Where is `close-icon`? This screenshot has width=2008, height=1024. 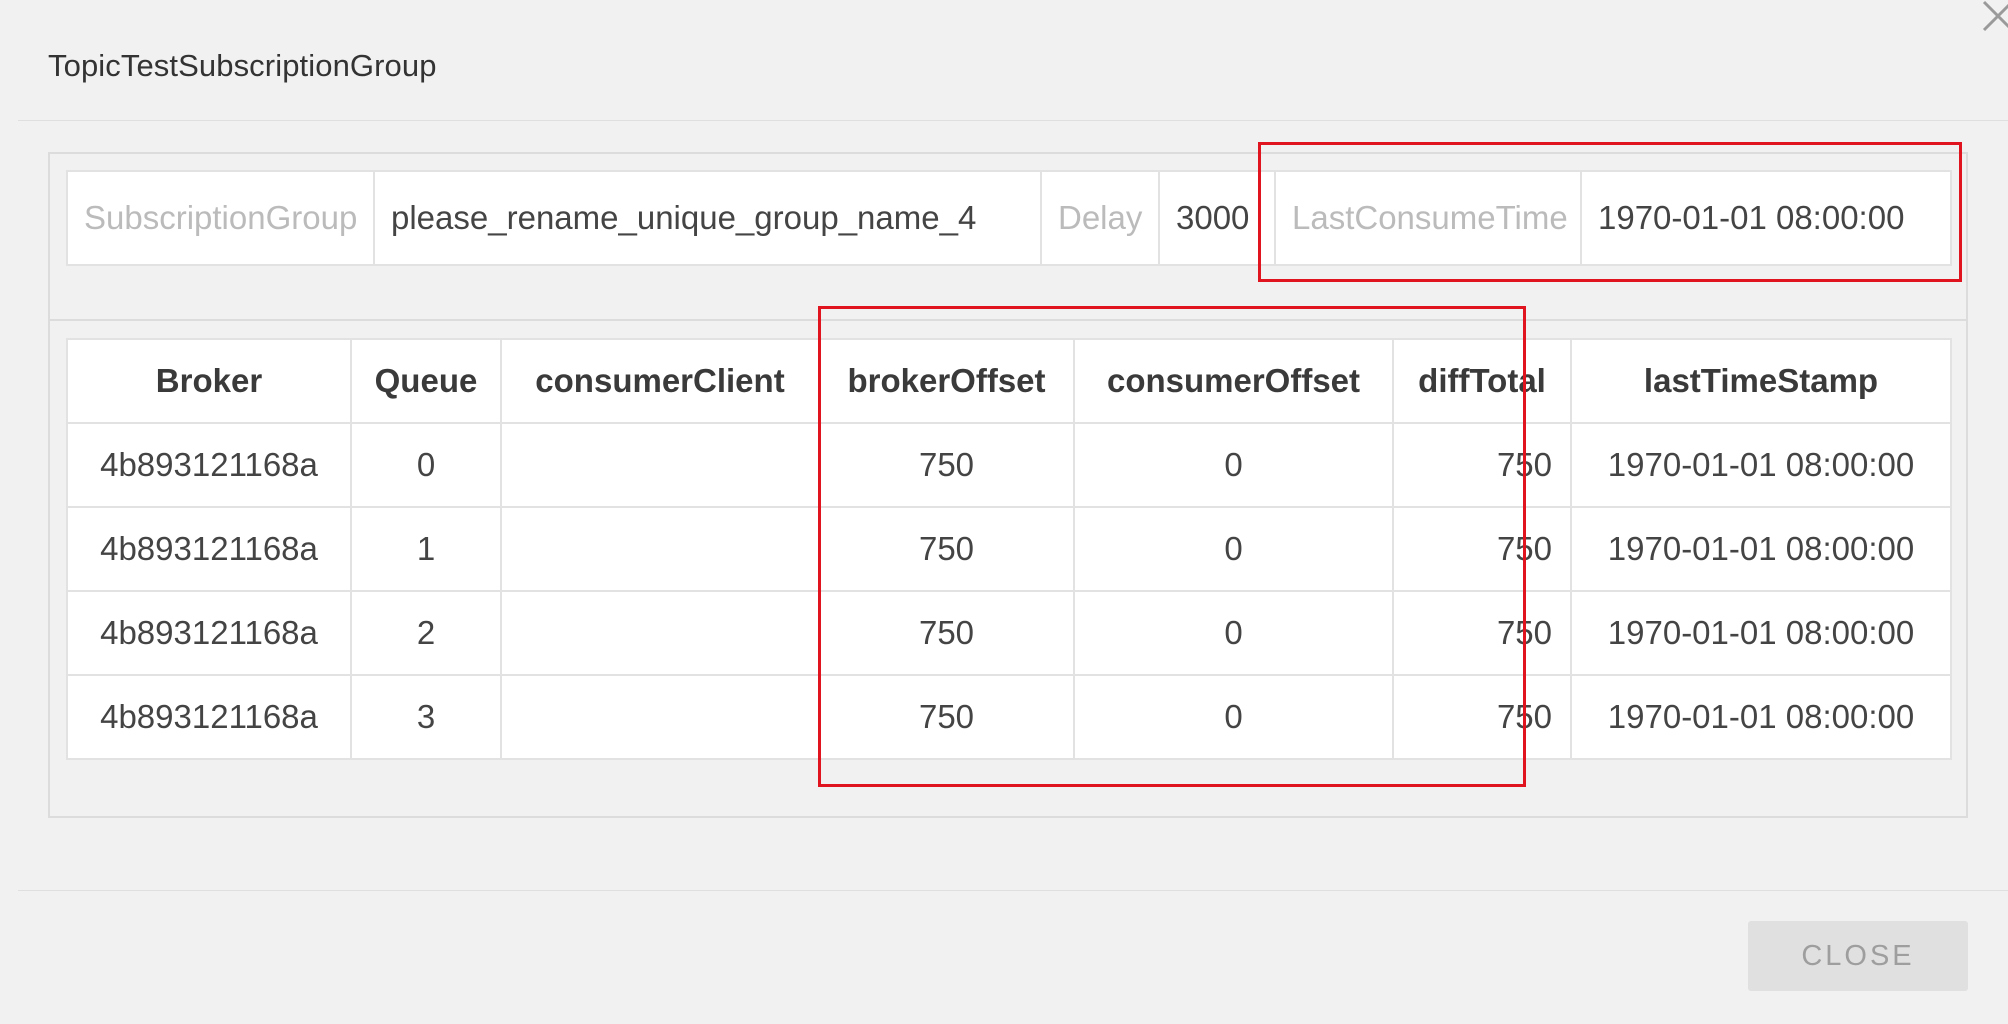
close-icon is located at coordinates (1993, 17).